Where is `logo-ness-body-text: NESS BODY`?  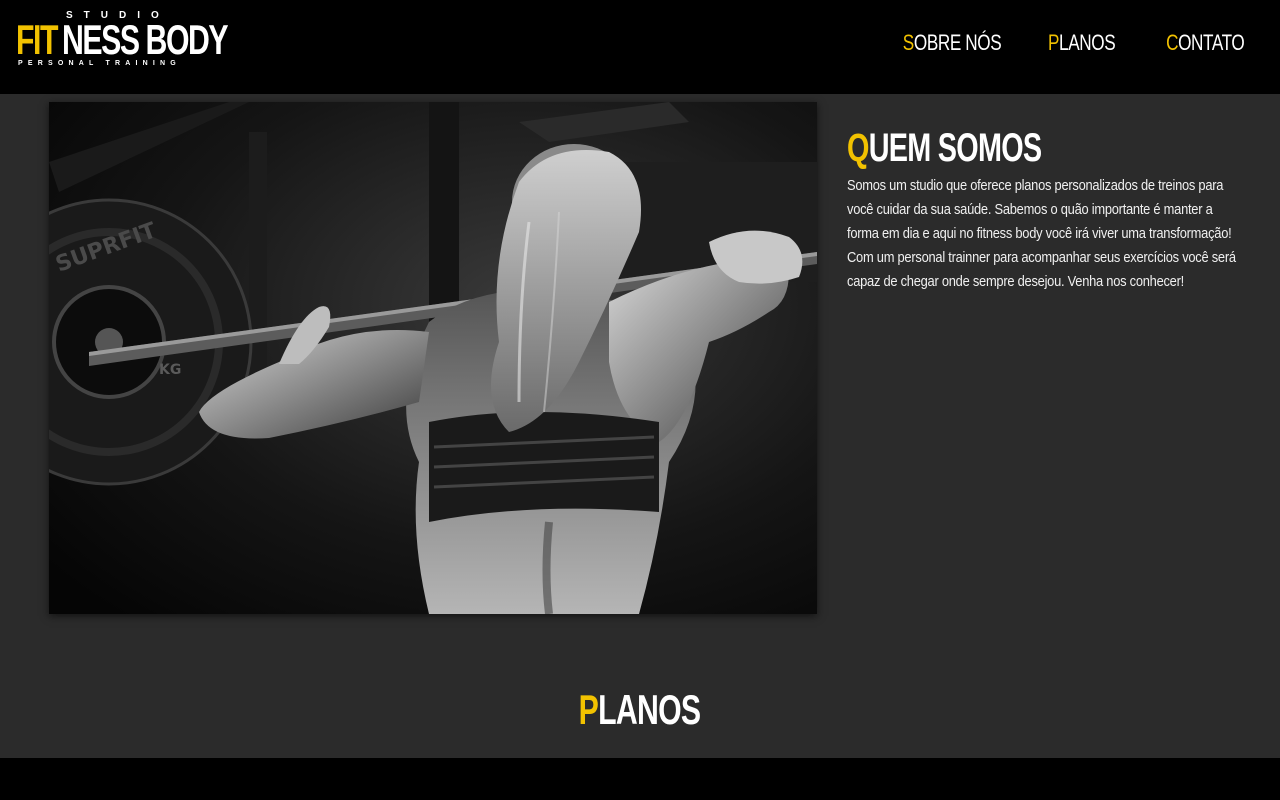 logo-ness-body-text: NESS BODY is located at coordinates (145, 39).